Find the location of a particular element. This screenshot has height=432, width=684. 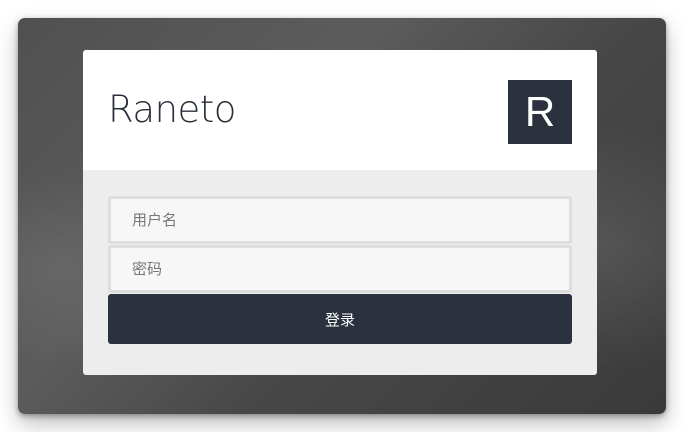

login-button: 登录 is located at coordinates (340, 319).